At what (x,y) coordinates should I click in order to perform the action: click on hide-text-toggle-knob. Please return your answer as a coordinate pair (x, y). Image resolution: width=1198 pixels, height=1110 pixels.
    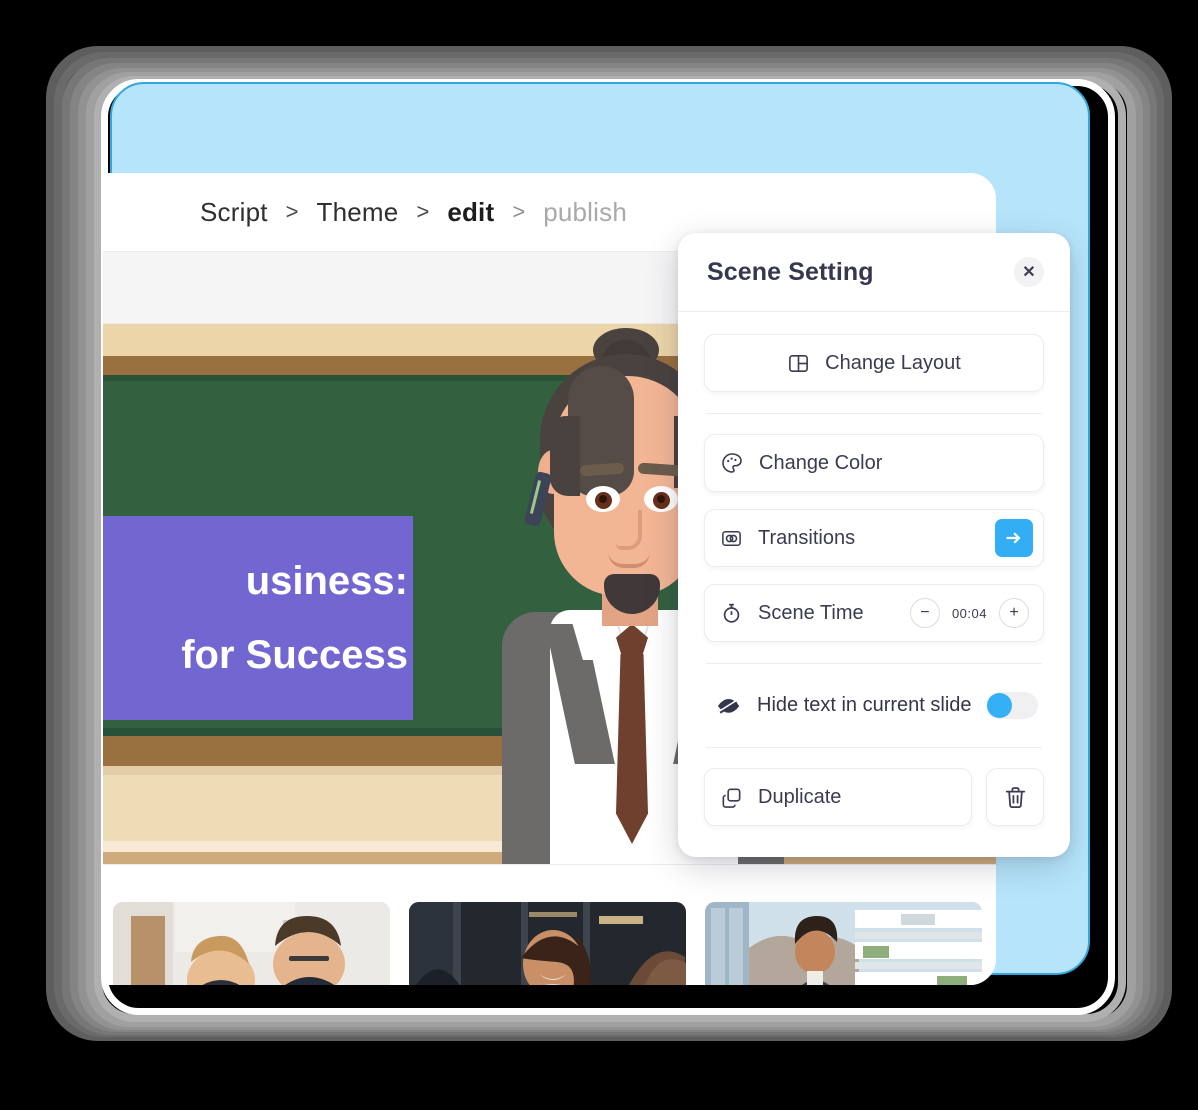
    Looking at the image, I should click on (999, 705).